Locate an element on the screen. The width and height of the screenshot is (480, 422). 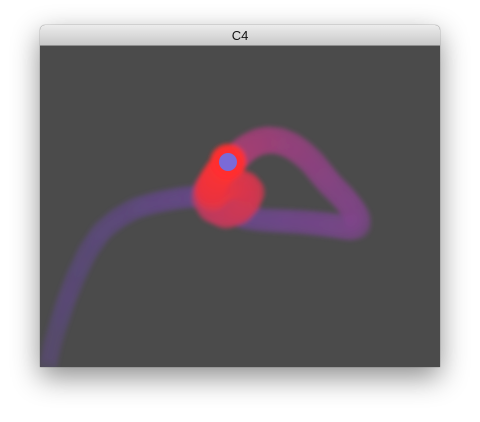
title-bar: C4 is located at coordinates (240, 35).